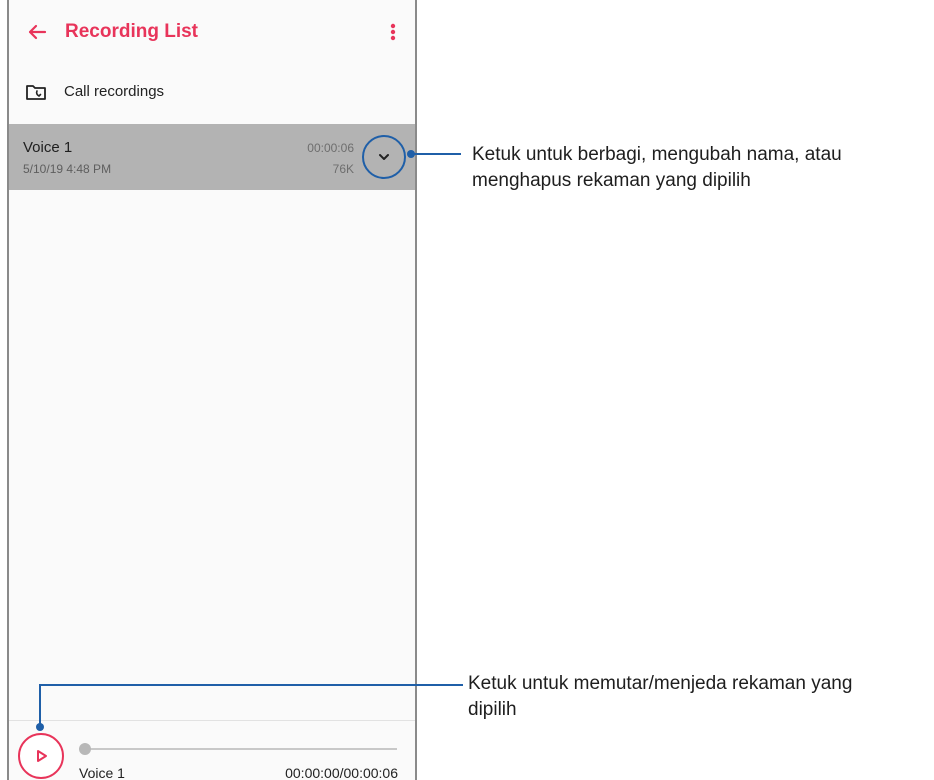  What do you see at coordinates (341, 772) in the screenshot?
I see `player-time: 00:00:00/00:00:06` at bounding box center [341, 772].